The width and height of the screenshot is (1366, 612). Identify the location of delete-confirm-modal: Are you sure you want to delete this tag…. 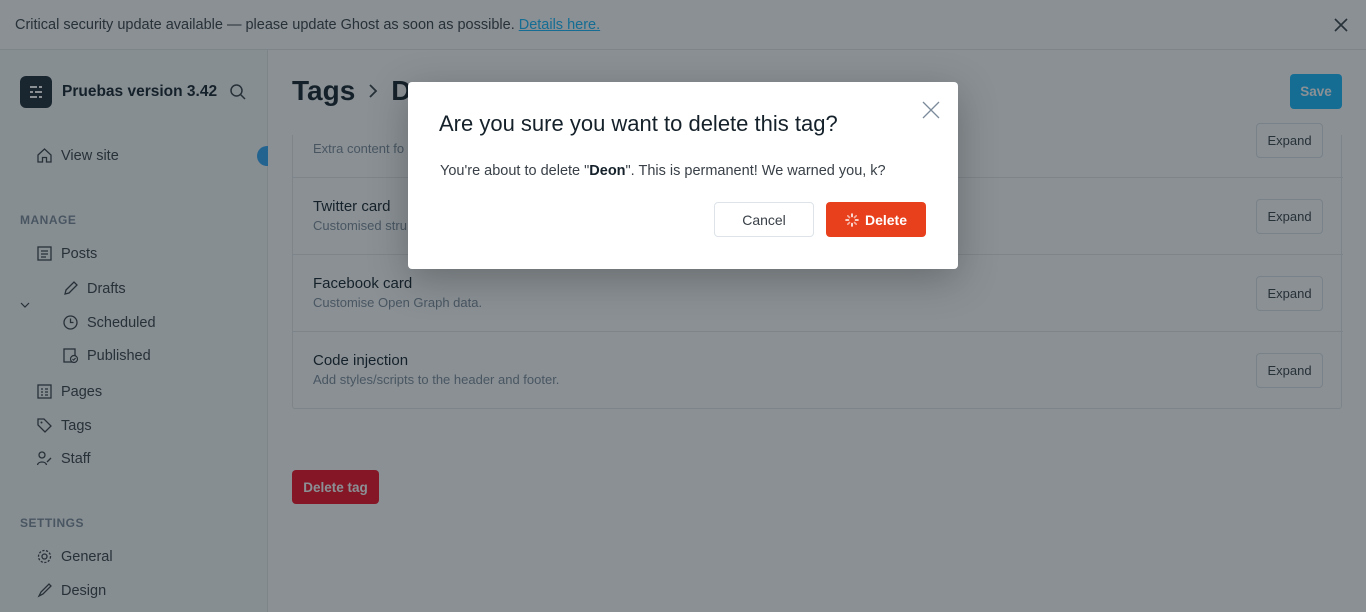
(683, 175).